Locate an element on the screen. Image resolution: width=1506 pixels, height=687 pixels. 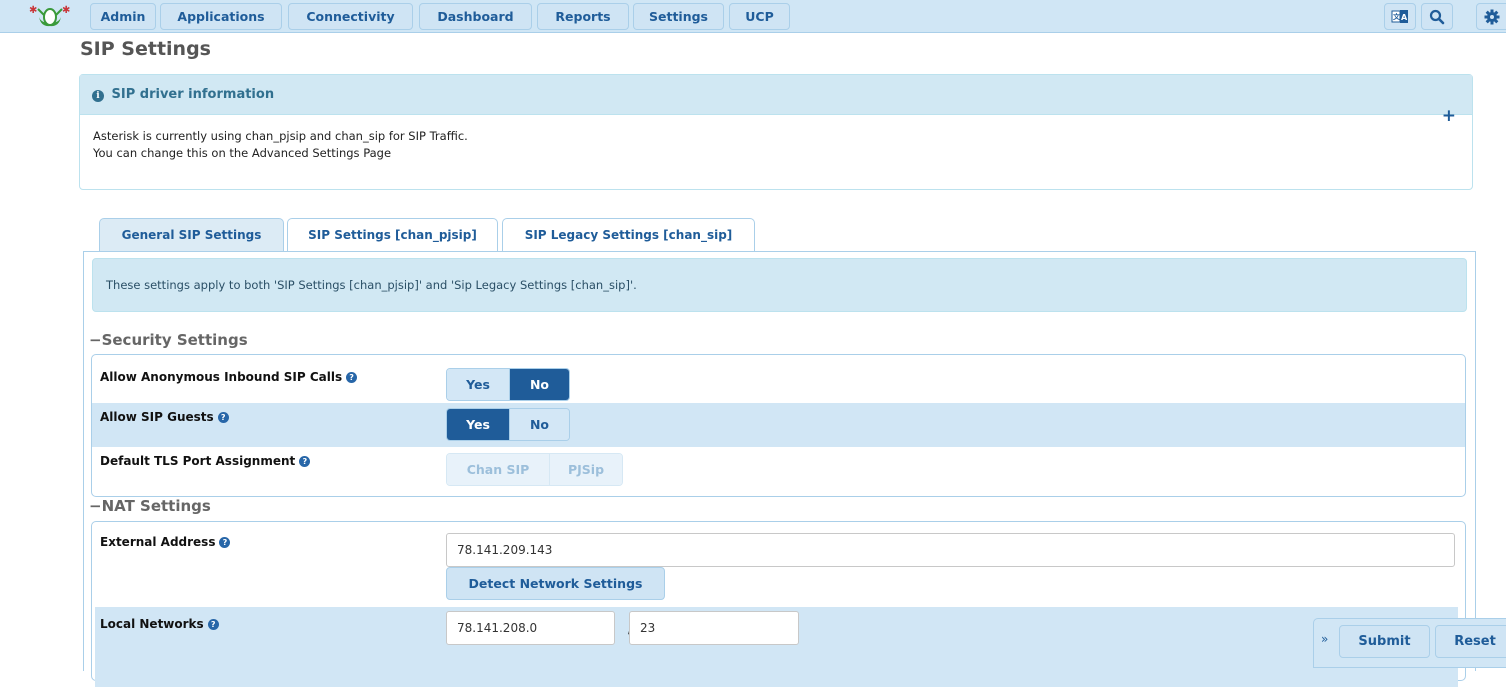
language-button: 文 A is located at coordinates (1400, 16).